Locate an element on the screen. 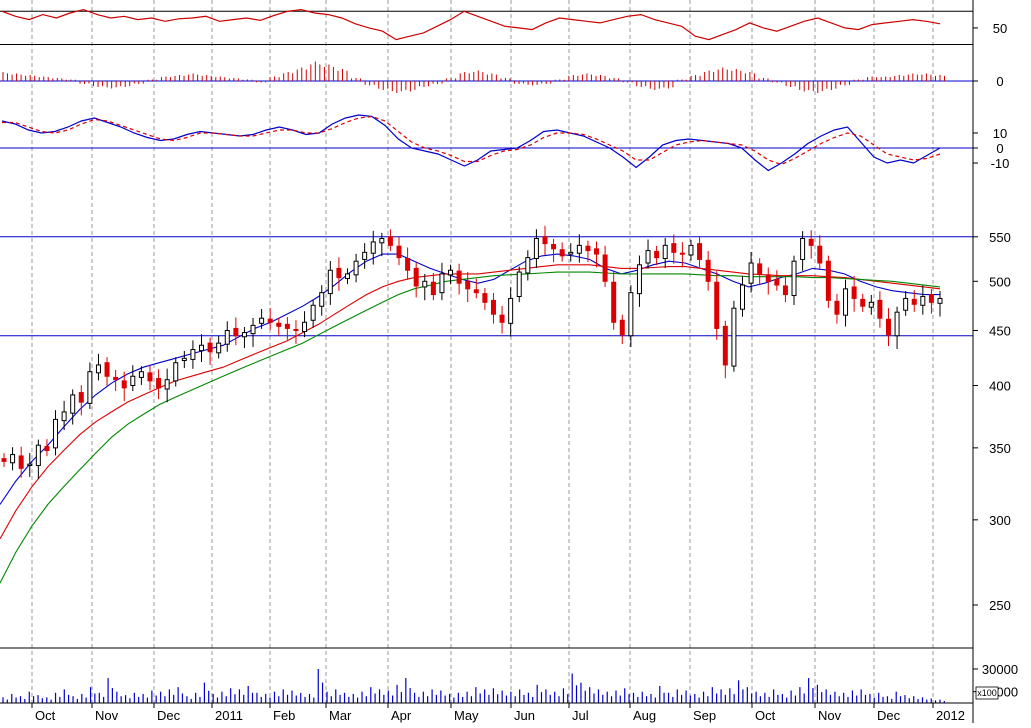  price-tick-label-3: 400 is located at coordinates (1000, 386).